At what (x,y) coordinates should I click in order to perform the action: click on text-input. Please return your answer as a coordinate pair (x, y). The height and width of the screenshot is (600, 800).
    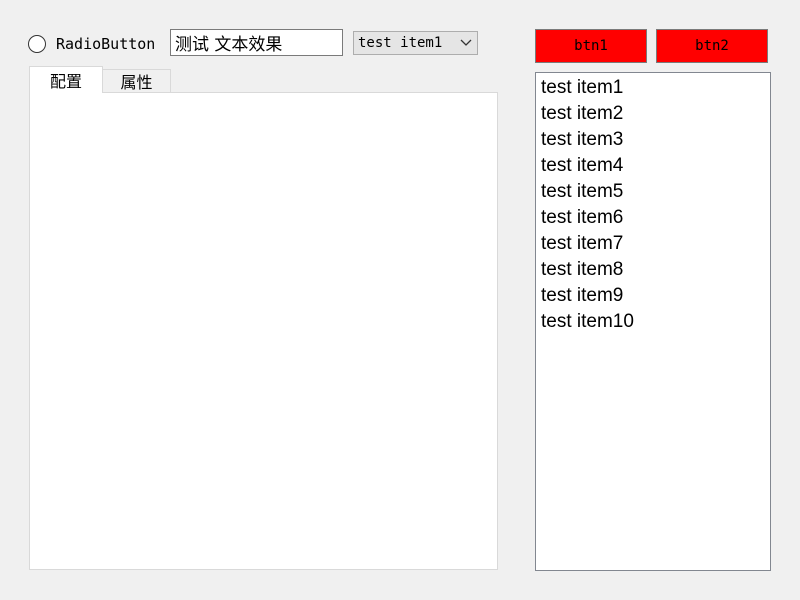
    Looking at the image, I should click on (256, 42).